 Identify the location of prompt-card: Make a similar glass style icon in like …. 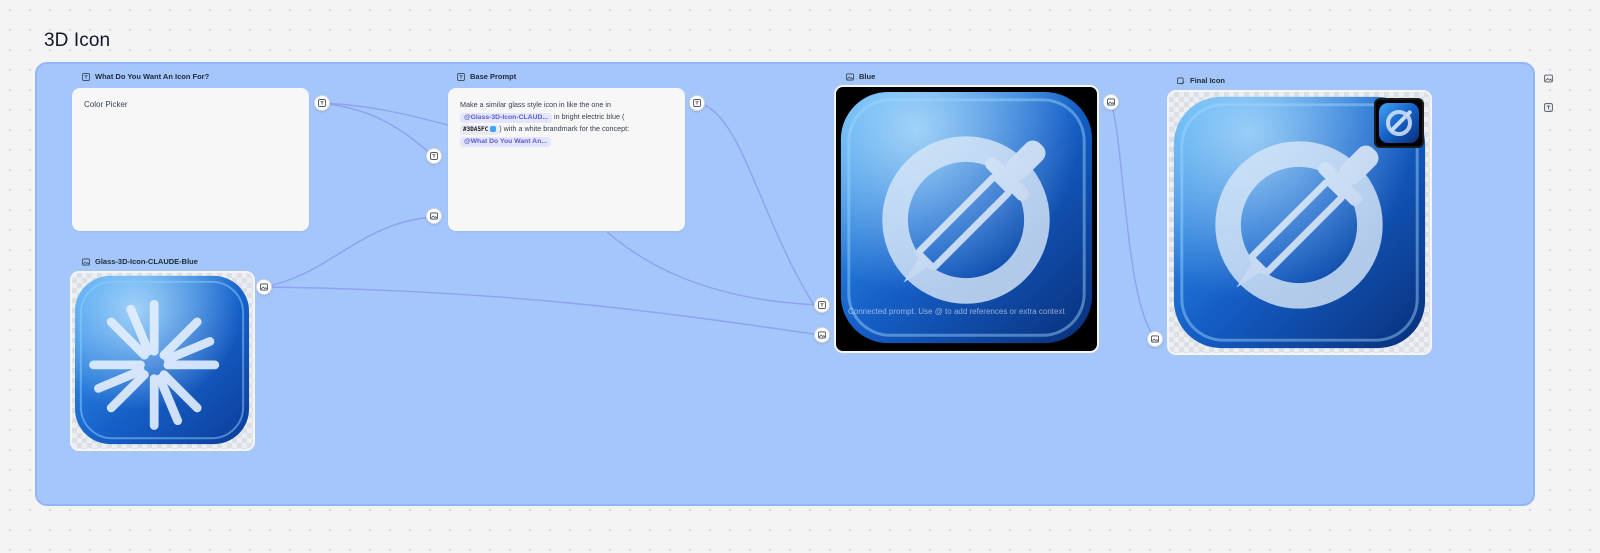
(566, 159).